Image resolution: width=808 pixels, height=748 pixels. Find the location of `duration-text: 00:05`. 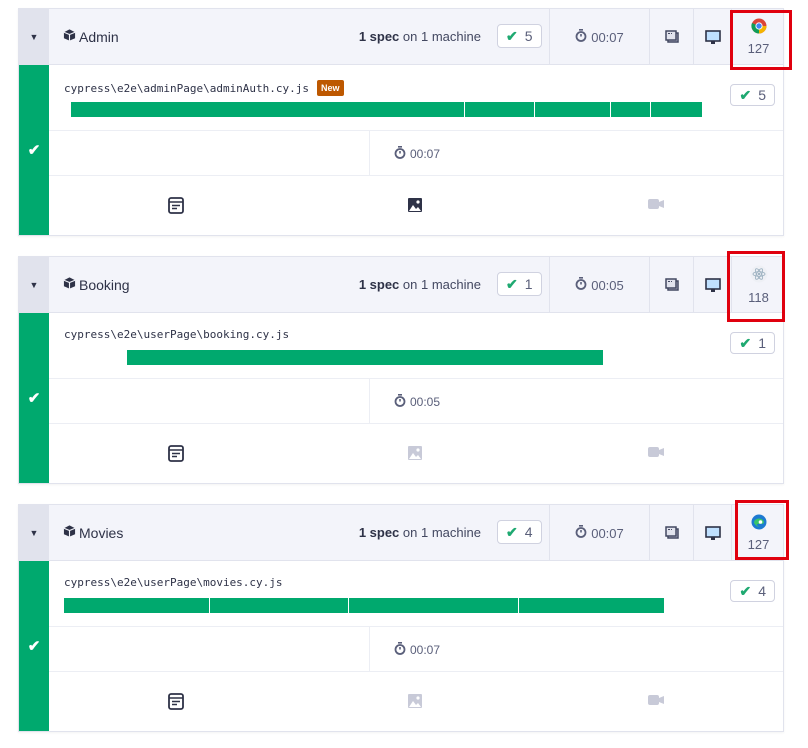

duration-text: 00:05 is located at coordinates (607, 285).